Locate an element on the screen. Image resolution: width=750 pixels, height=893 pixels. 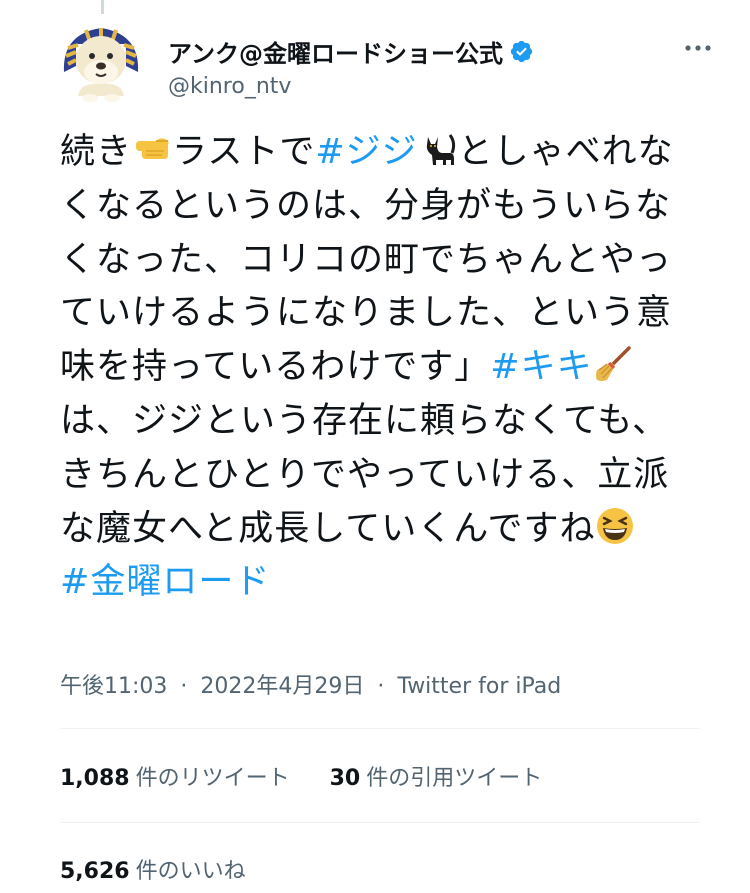
pointing-right-emoji-icon is located at coordinates (152, 149).